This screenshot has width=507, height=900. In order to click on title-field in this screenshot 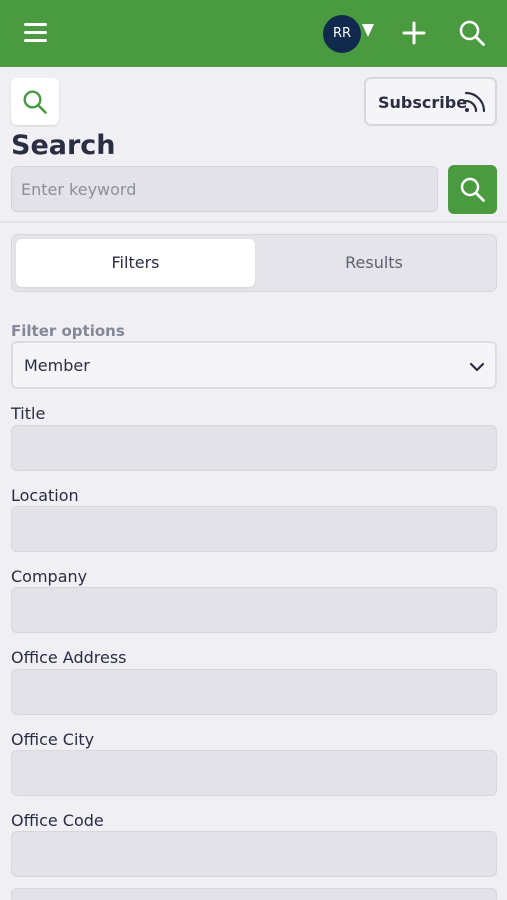, I will do `click(254, 448)`.